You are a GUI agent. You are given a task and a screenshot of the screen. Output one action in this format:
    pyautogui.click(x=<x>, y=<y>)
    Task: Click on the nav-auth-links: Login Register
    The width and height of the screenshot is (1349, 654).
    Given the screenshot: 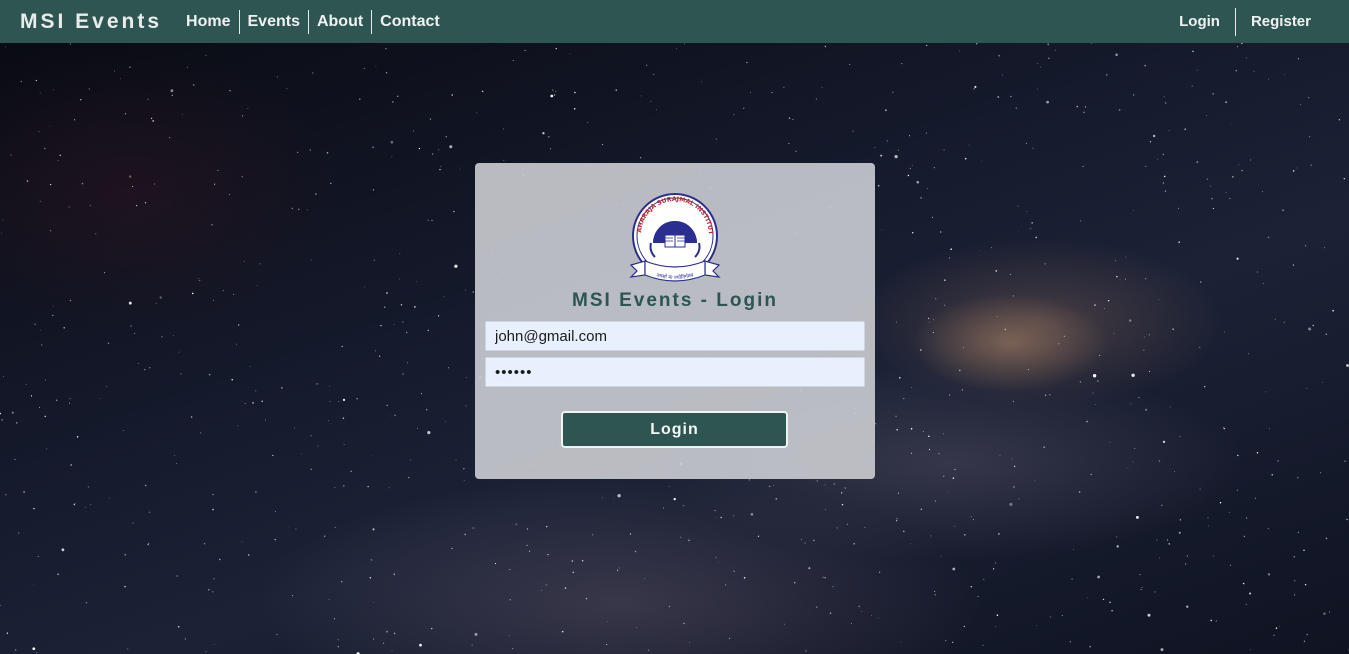 What is the action you would take?
    pyautogui.click(x=1245, y=21)
    